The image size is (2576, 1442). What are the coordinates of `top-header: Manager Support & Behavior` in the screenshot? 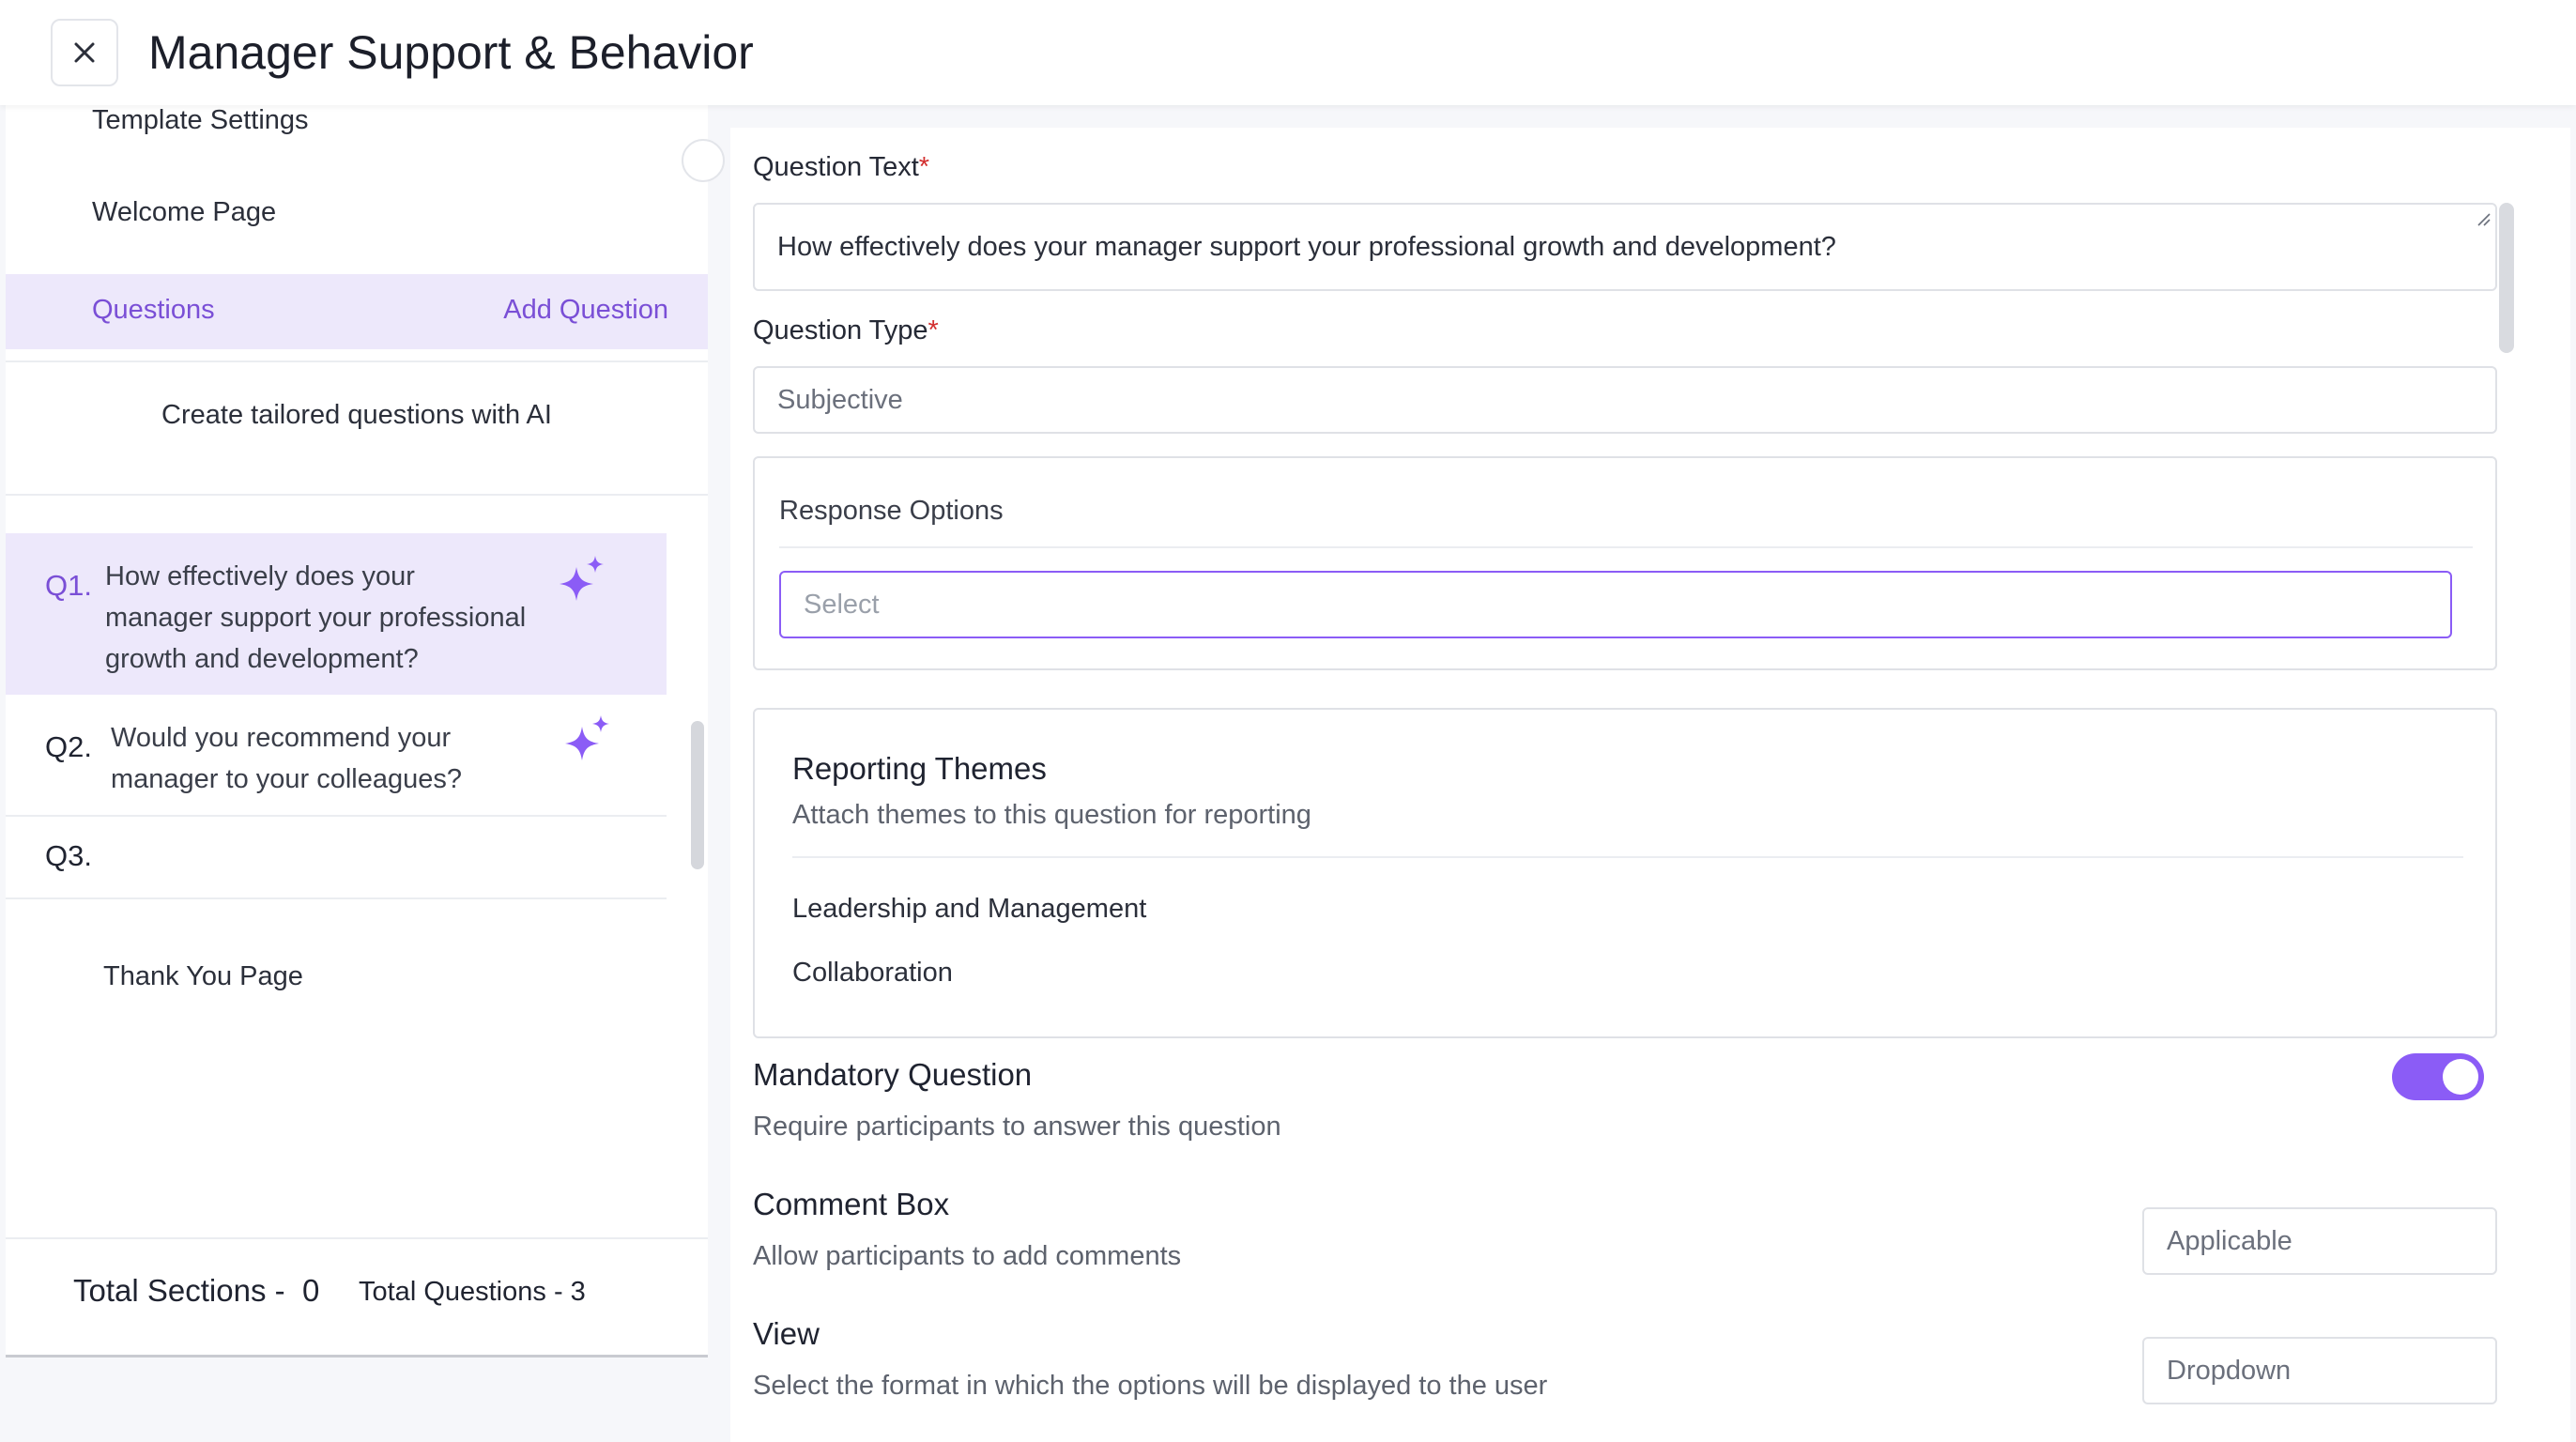 It's located at (1288, 52).